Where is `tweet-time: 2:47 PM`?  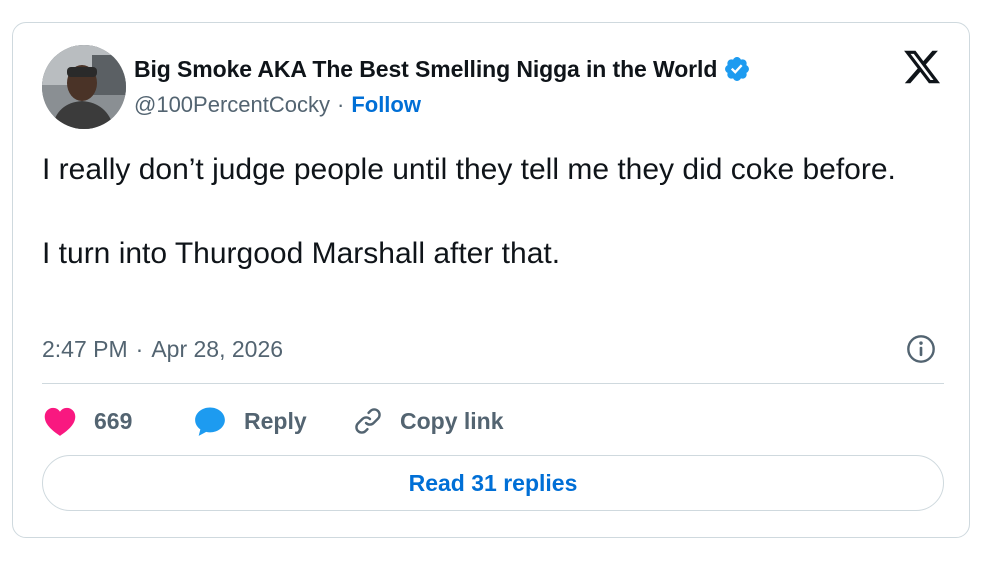
tweet-time: 2:47 PM is located at coordinates (85, 348).